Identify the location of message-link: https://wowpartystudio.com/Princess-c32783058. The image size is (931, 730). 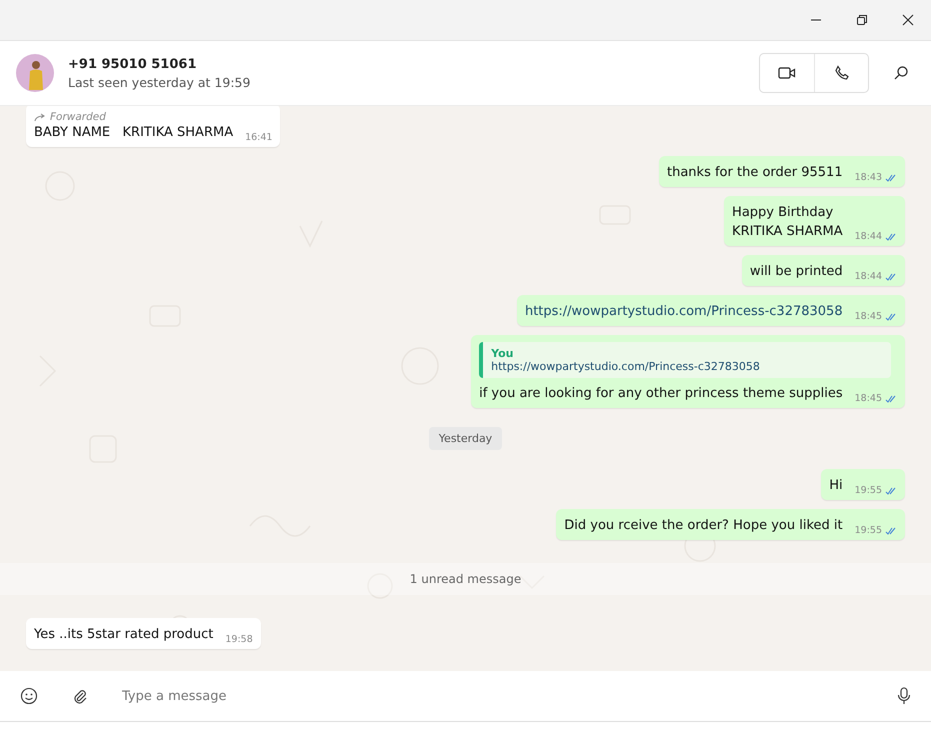
(683, 311).